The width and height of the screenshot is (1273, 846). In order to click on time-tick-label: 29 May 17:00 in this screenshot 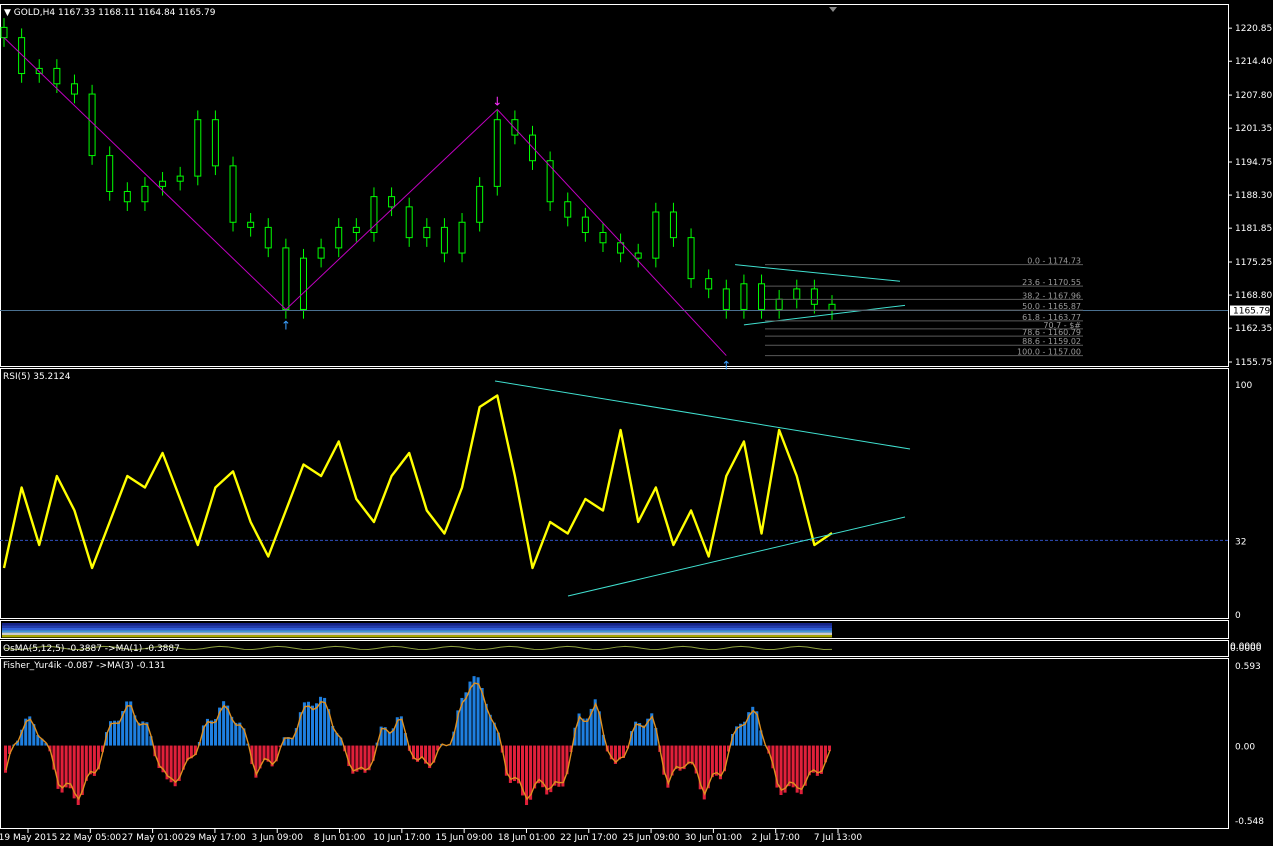, I will do `click(215, 838)`.